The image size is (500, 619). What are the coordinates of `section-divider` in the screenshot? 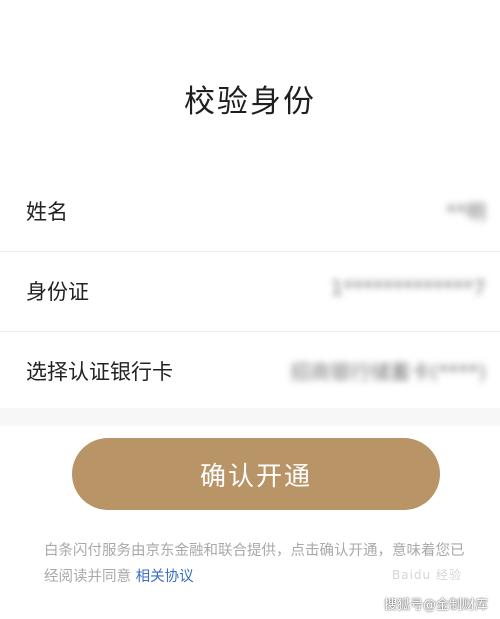 It's located at (250, 417).